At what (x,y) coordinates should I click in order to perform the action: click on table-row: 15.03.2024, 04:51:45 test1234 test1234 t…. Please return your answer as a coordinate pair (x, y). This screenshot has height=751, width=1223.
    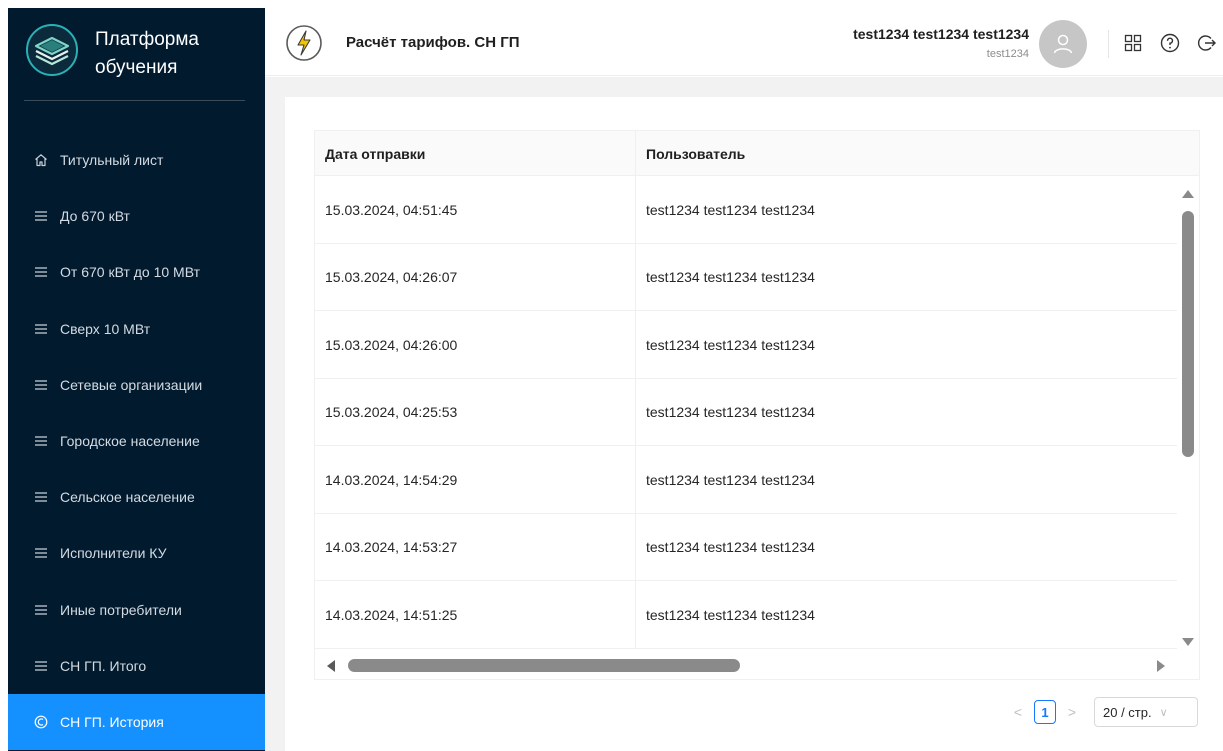
    Looking at the image, I should click on (746, 210).